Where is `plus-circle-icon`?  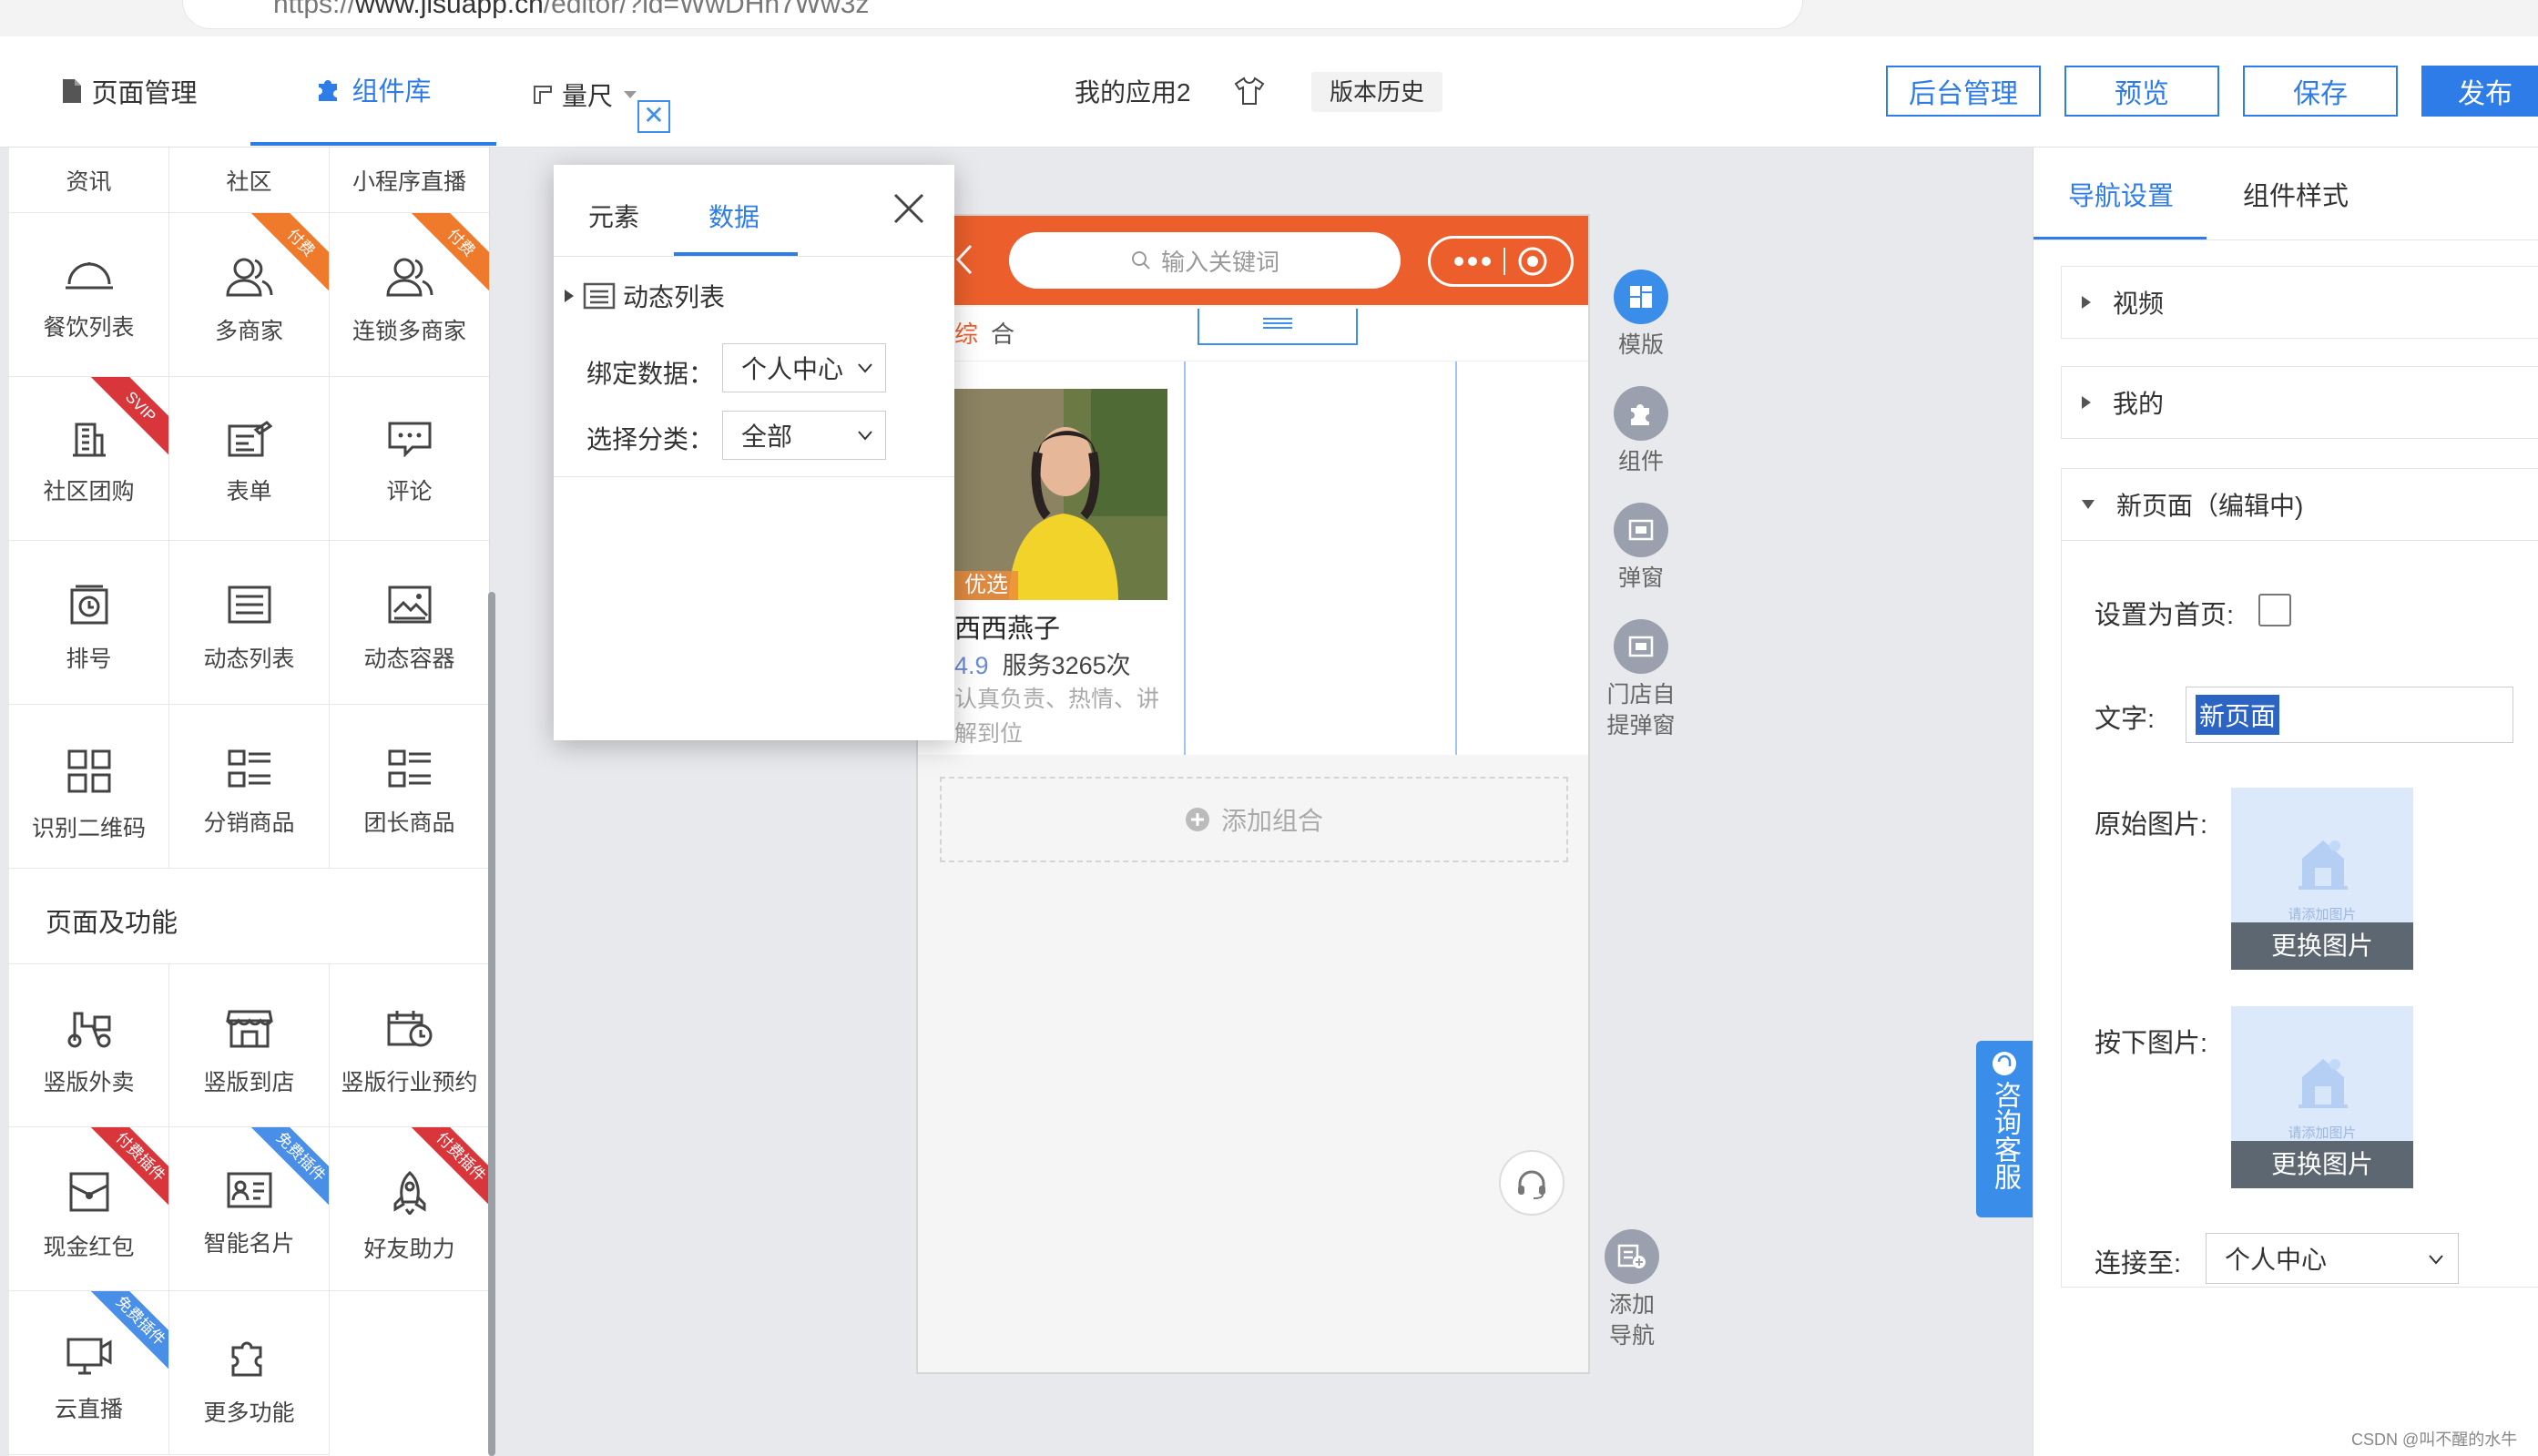 plus-circle-icon is located at coordinates (1197, 819).